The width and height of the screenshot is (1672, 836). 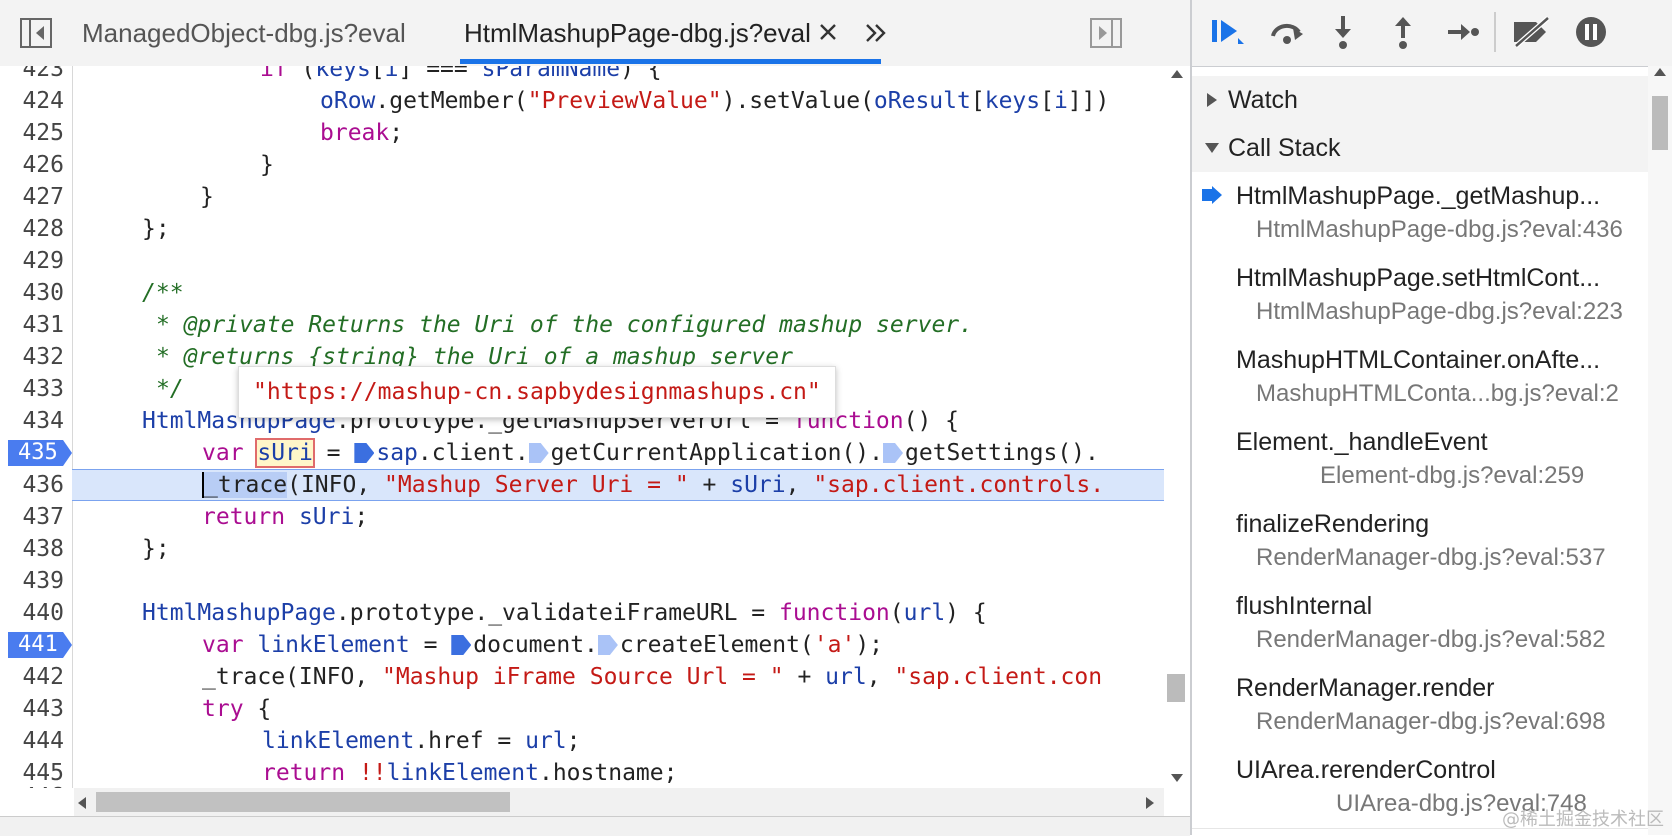 I want to click on scroll-right-icon, so click(x=1150, y=803).